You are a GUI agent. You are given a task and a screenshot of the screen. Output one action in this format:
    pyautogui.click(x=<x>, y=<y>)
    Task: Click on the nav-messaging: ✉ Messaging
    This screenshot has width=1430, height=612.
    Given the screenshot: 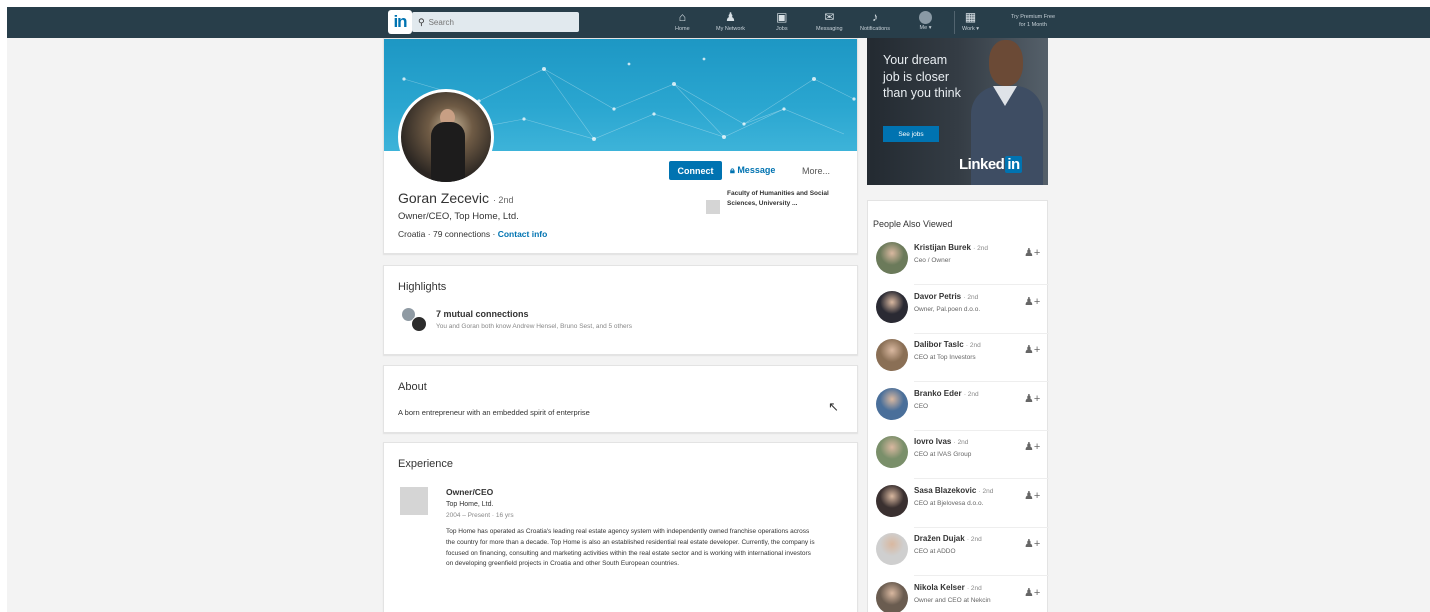 What is the action you would take?
    pyautogui.click(x=829, y=23)
    